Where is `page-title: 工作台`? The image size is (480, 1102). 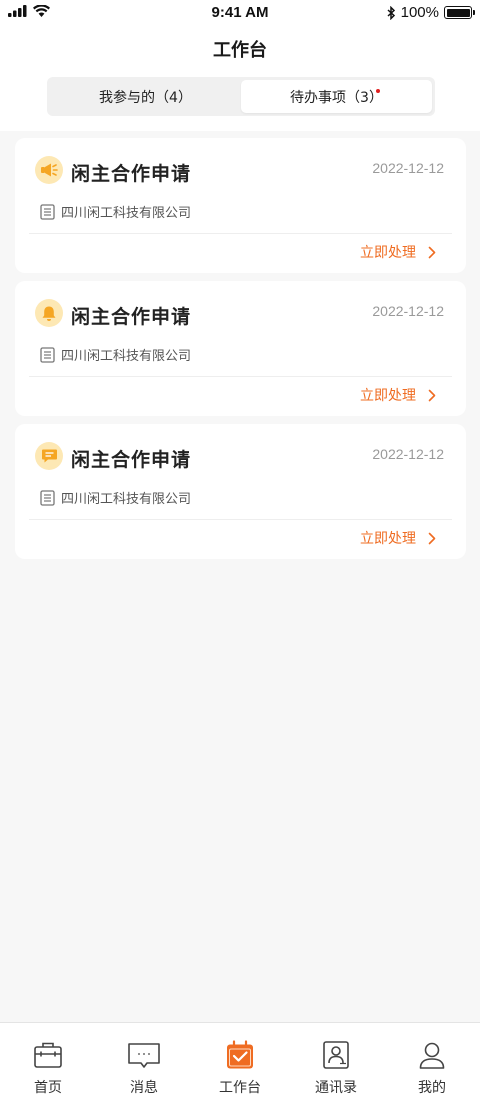 page-title: 工作台 is located at coordinates (240, 50).